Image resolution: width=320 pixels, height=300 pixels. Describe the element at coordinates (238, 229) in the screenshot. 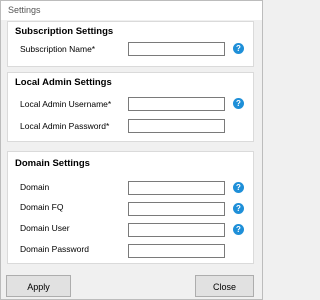

I see `domain-user-help-icon: ?` at that location.